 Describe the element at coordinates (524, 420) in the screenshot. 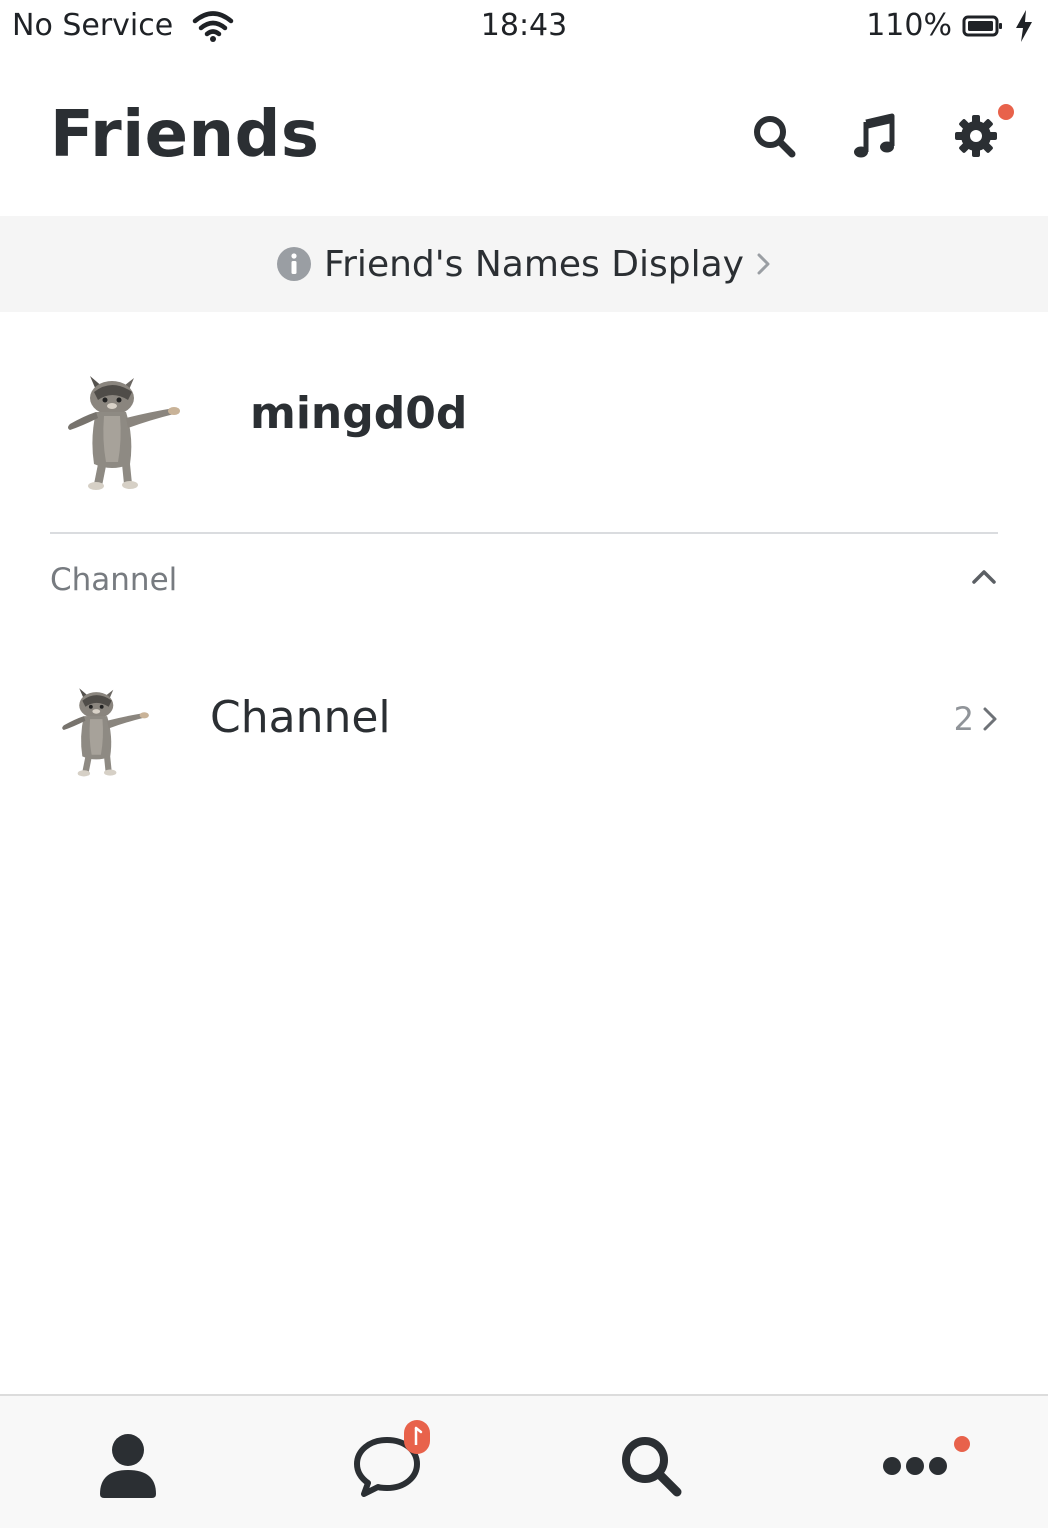

I see `my-profile: mingd0d` at that location.